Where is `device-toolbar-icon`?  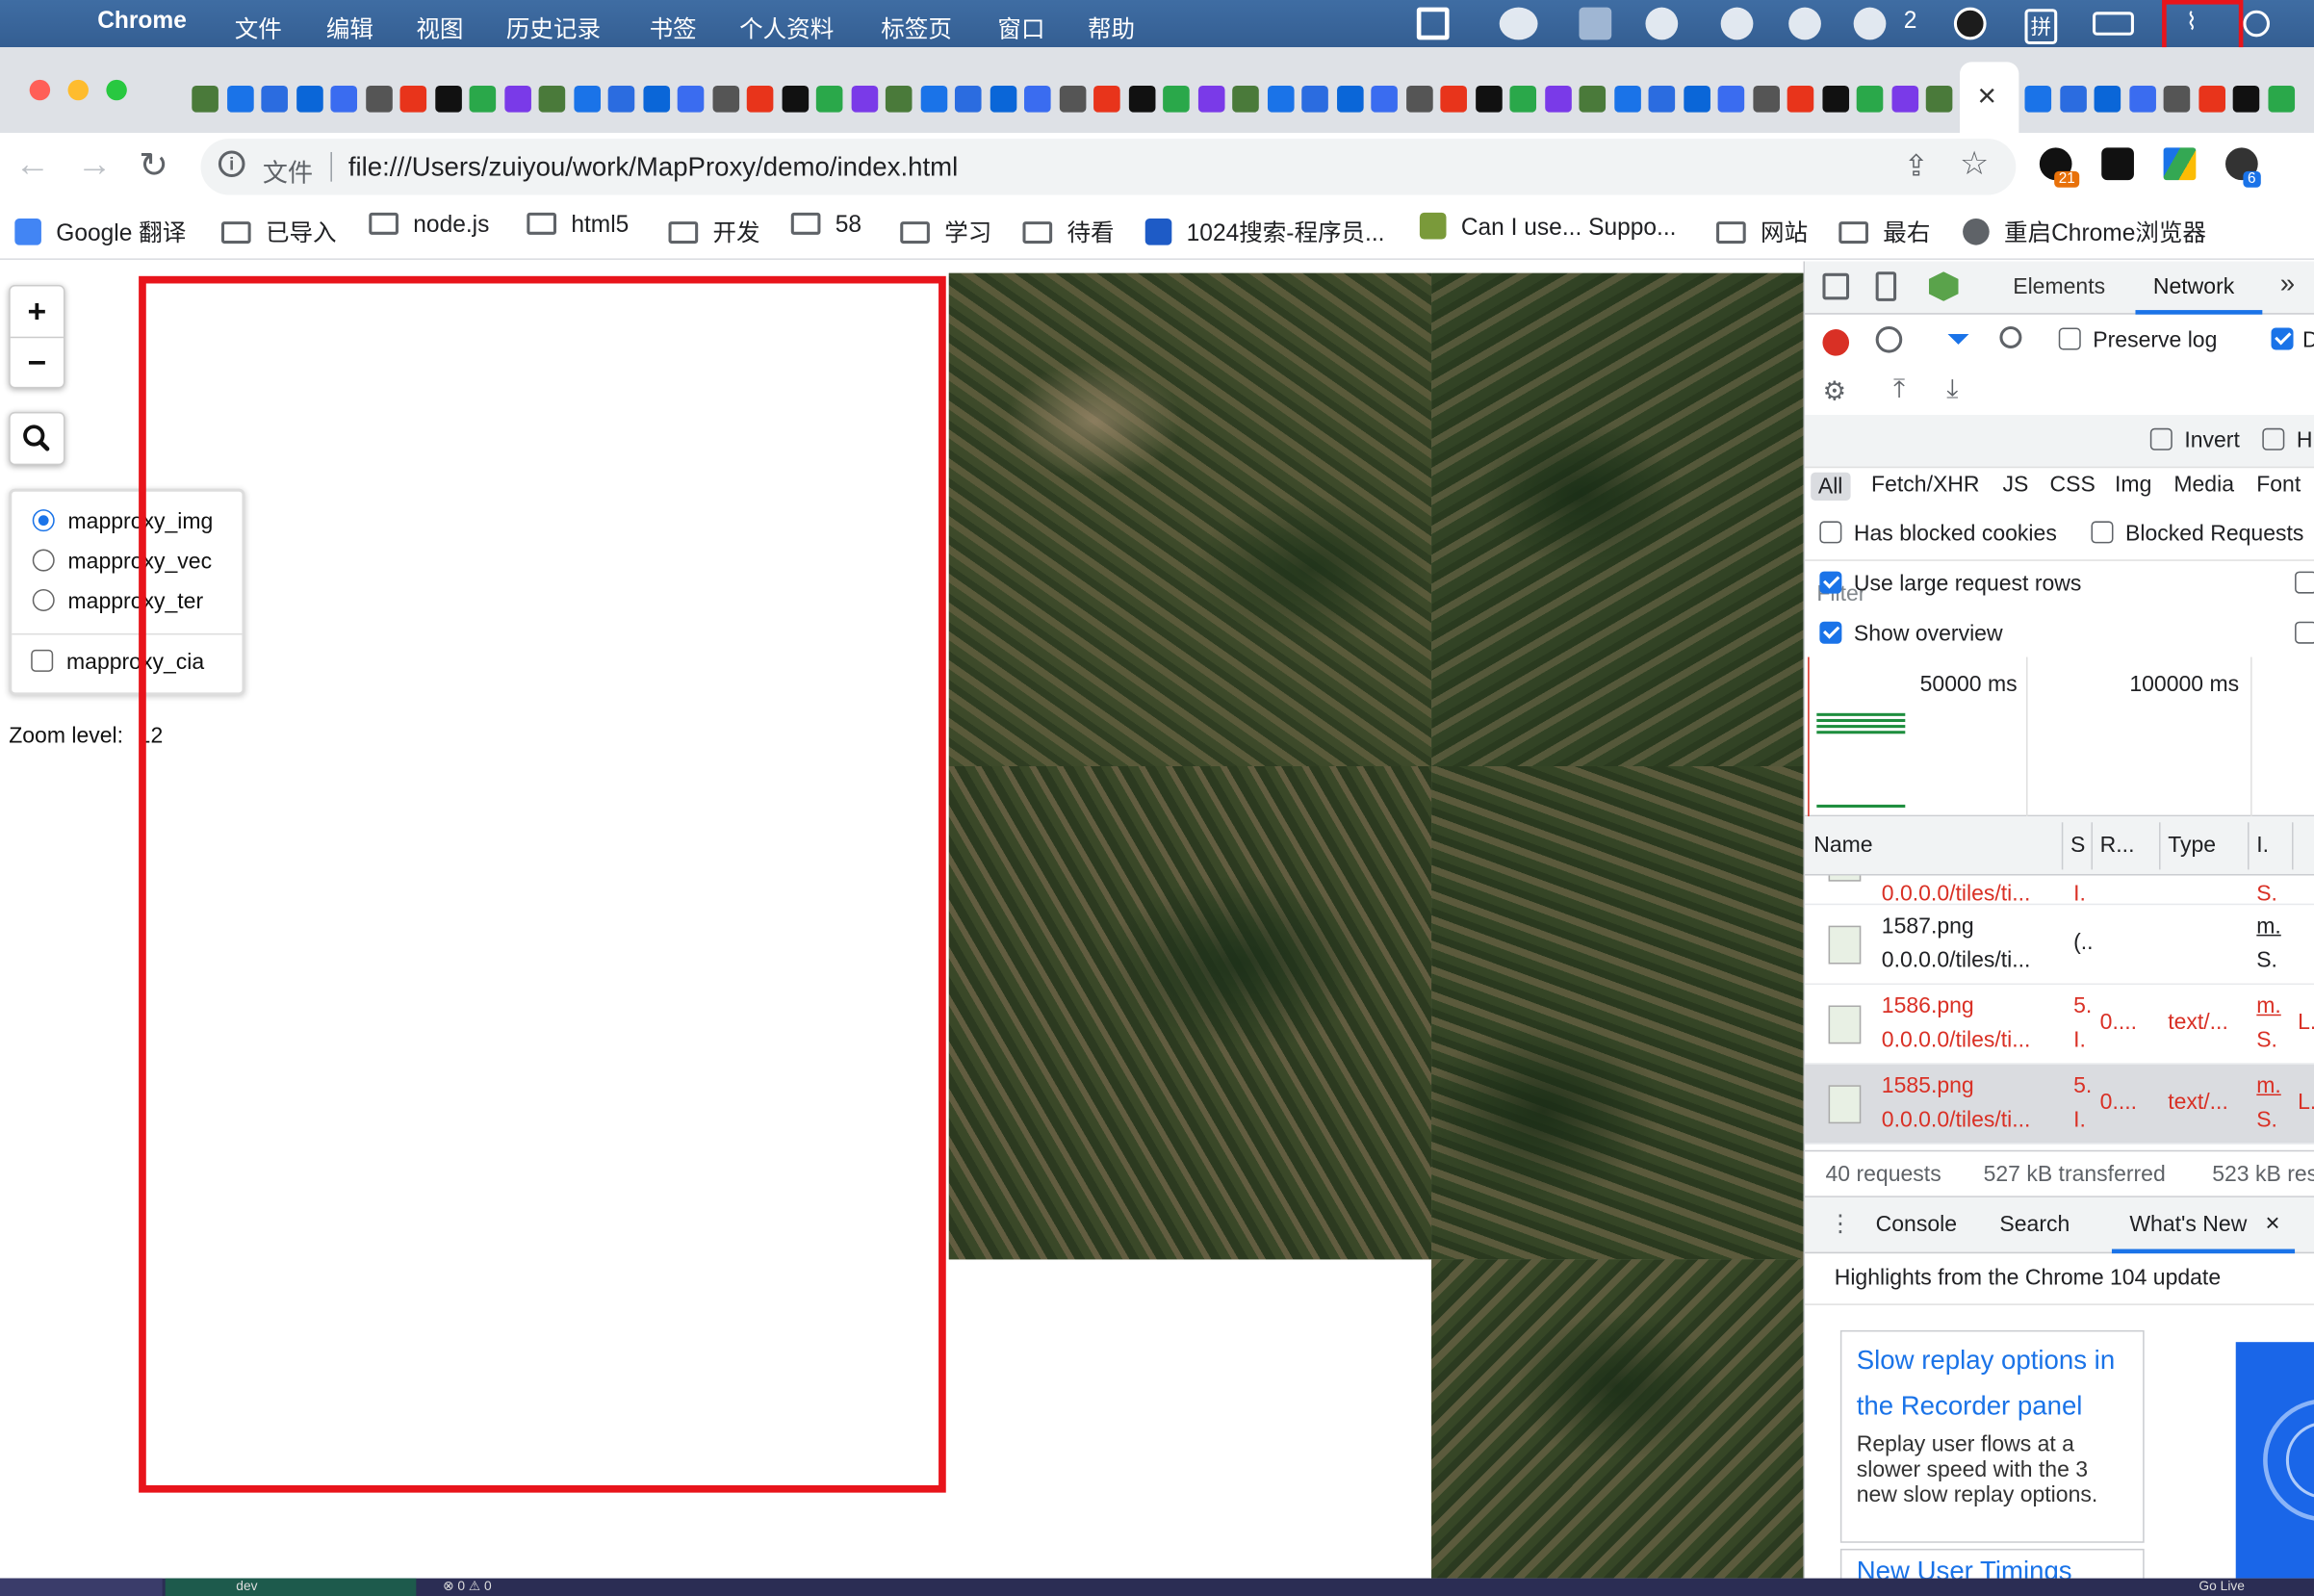
device-toolbar-icon is located at coordinates (1886, 286).